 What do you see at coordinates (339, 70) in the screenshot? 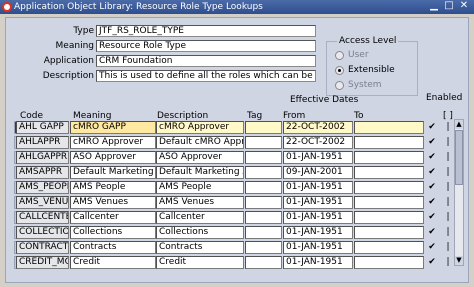
I see `radio-extensible` at bounding box center [339, 70].